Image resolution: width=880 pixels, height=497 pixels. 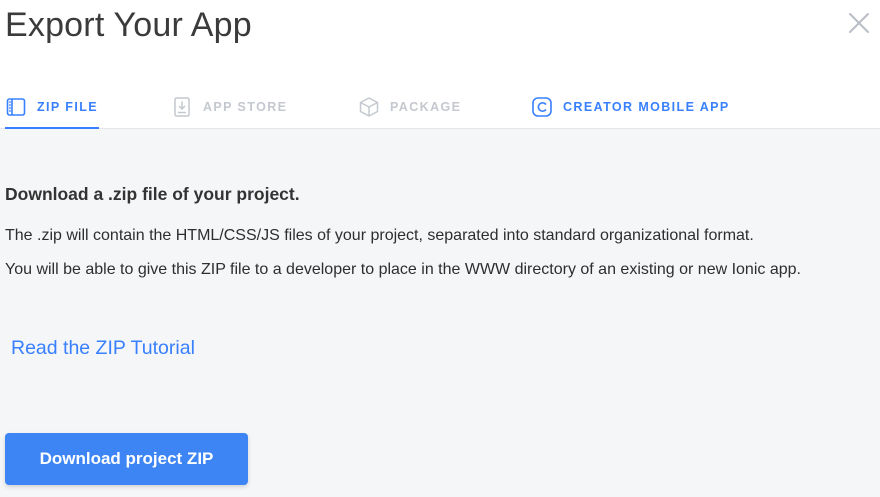 What do you see at coordinates (245, 106) in the screenshot?
I see `tab-label: APP STORE` at bounding box center [245, 106].